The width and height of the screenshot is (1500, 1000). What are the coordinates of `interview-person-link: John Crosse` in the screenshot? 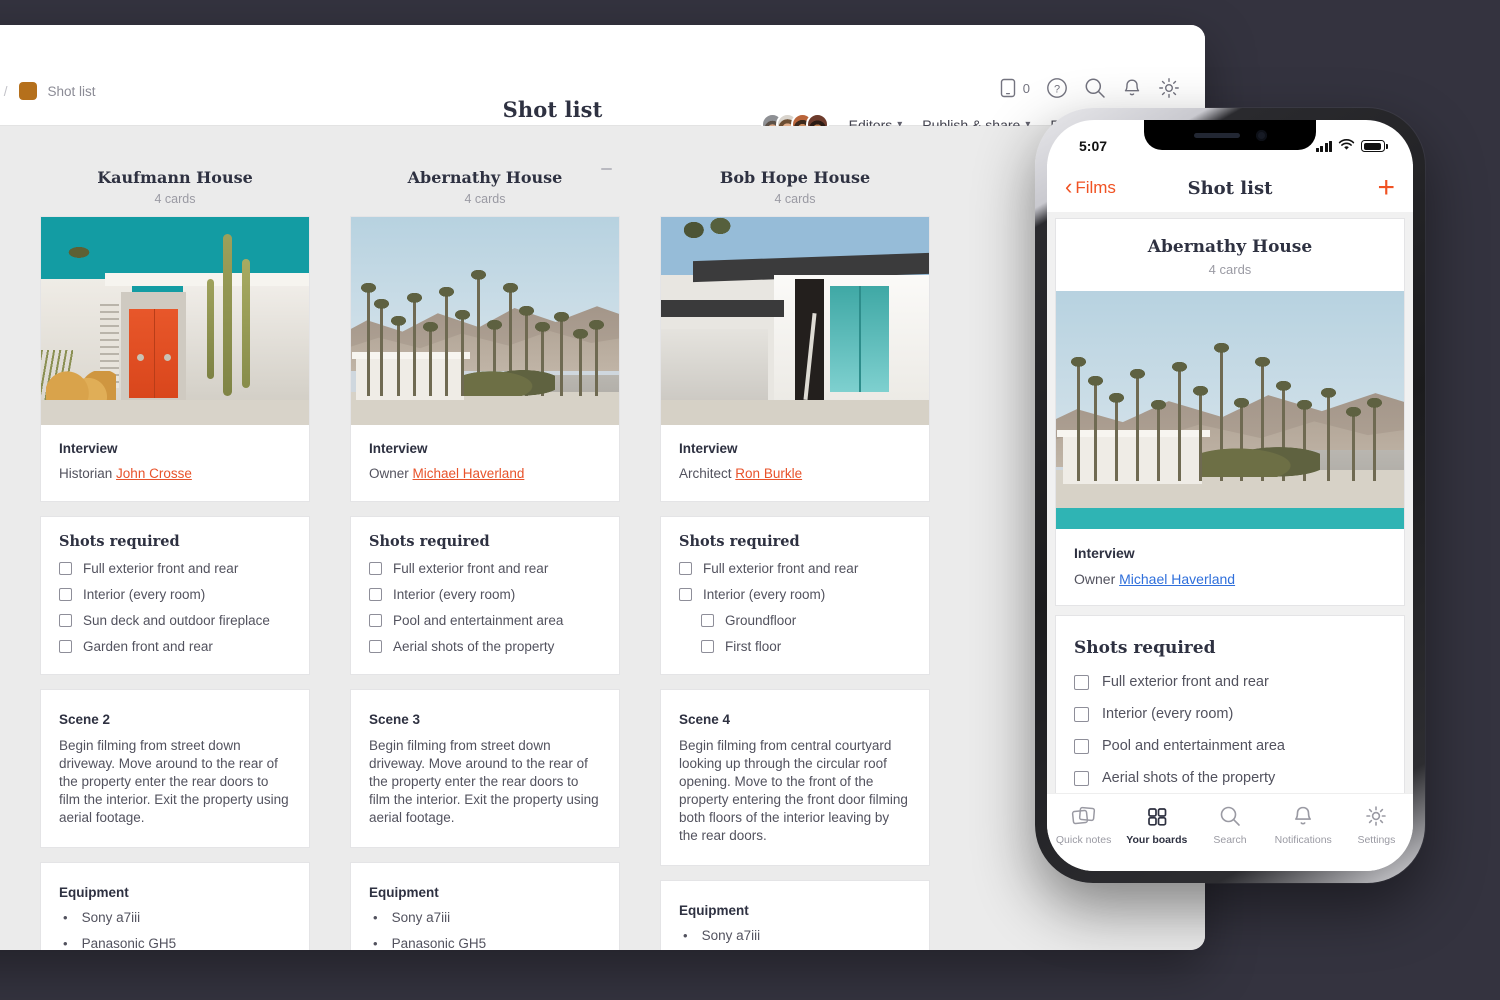 It's located at (154, 473).